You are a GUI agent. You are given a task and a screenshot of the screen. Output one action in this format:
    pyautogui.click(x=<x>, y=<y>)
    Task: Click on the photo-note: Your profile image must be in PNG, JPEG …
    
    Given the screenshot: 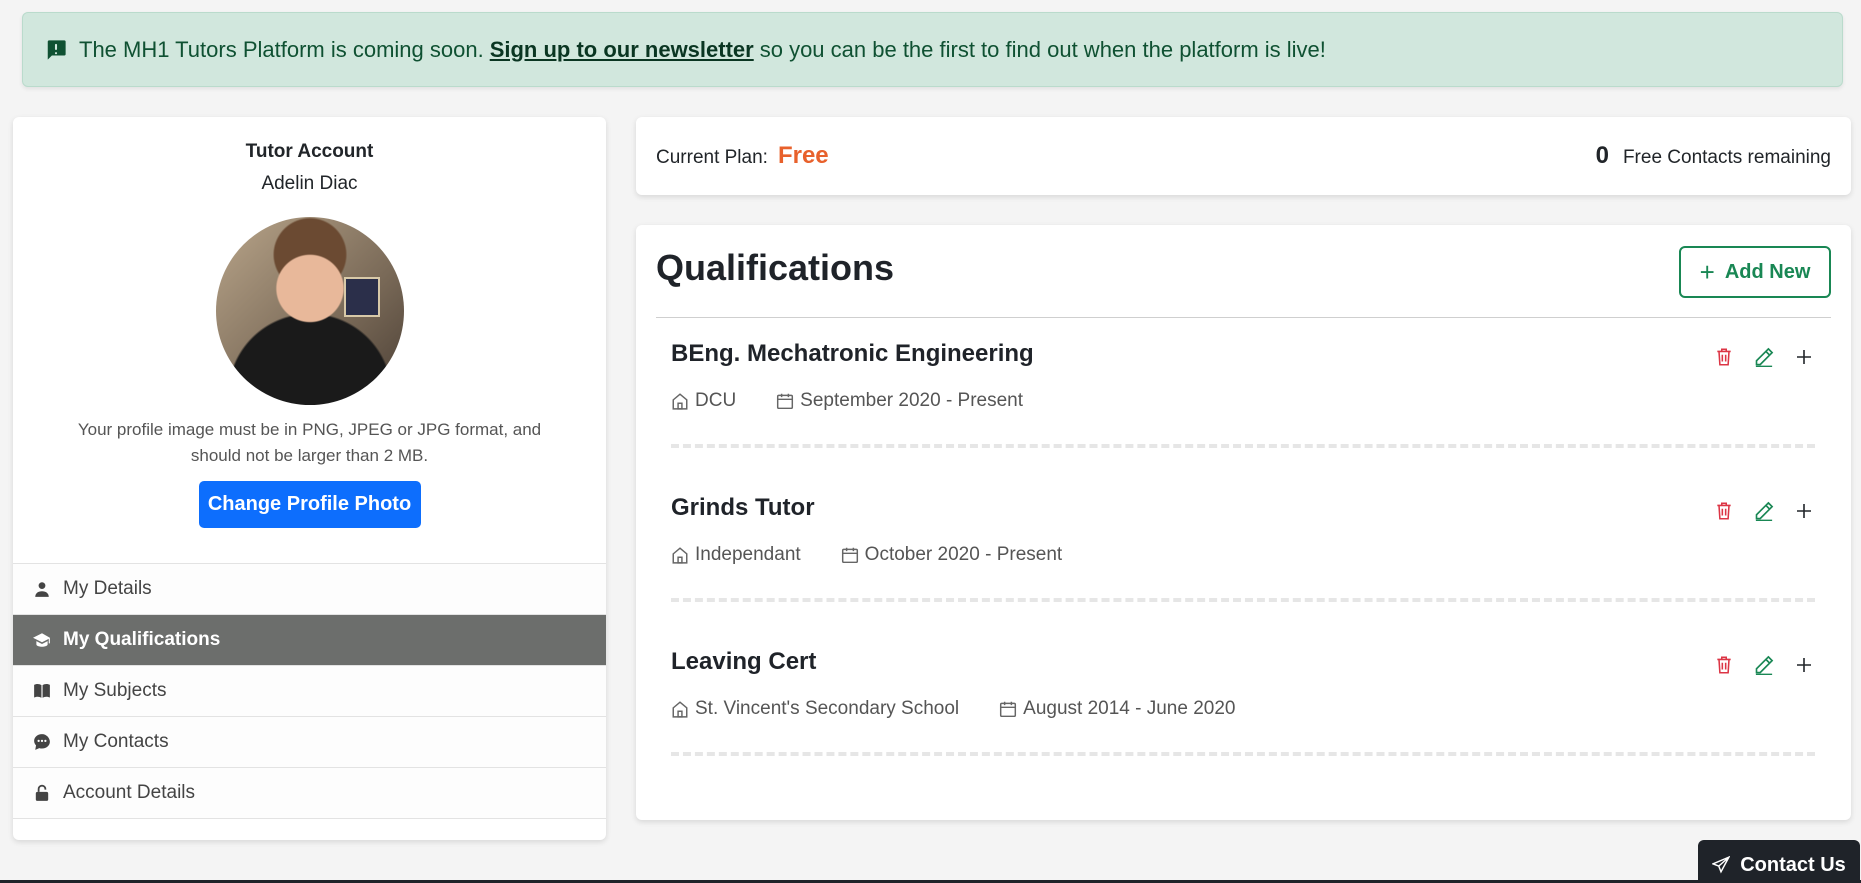 What is the action you would take?
    pyautogui.click(x=309, y=442)
    